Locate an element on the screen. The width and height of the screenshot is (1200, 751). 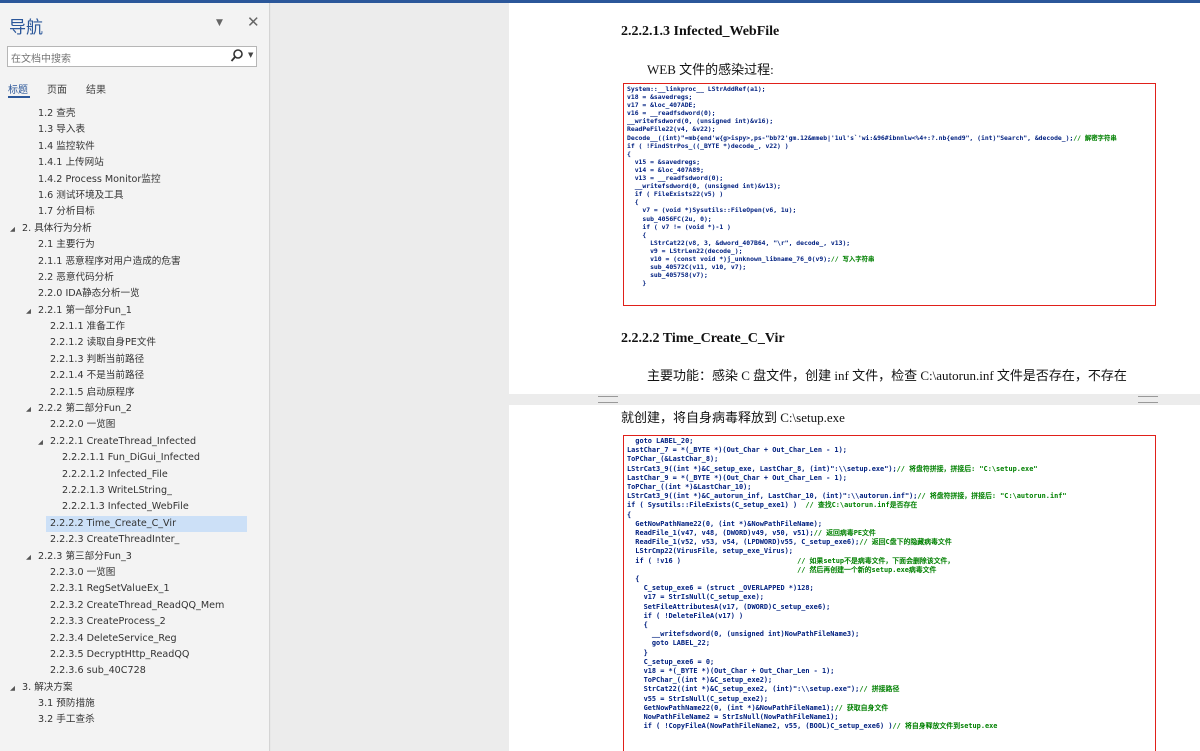
heading-time-create-c-vir: 2.2.2.2 Time_Create_C_Vir is located at coordinates (703, 338).